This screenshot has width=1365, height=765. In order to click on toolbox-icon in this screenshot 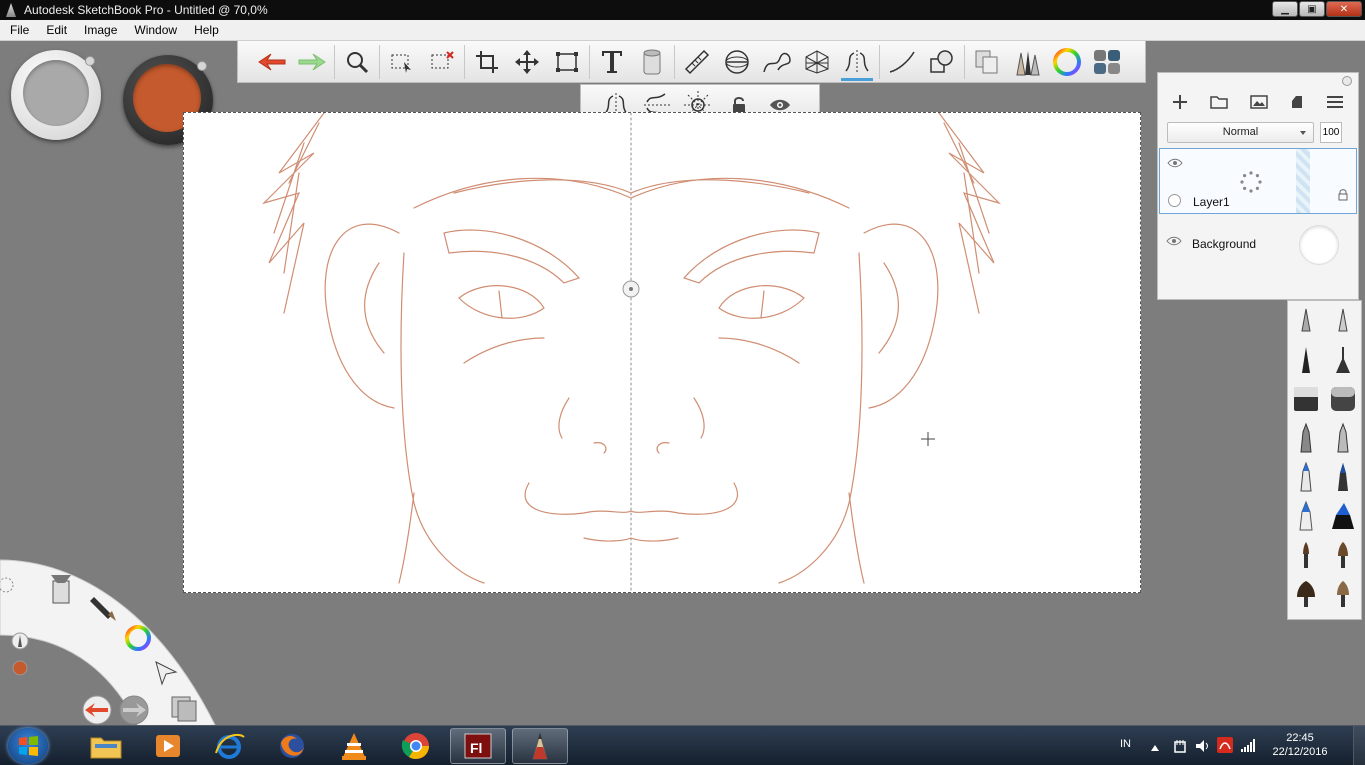, I will do `click(61, 591)`.